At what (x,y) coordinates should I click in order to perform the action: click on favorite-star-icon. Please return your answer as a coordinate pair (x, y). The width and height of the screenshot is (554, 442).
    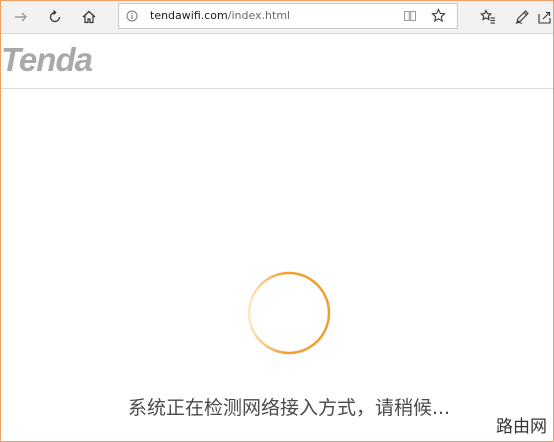
    Looking at the image, I should click on (438, 15).